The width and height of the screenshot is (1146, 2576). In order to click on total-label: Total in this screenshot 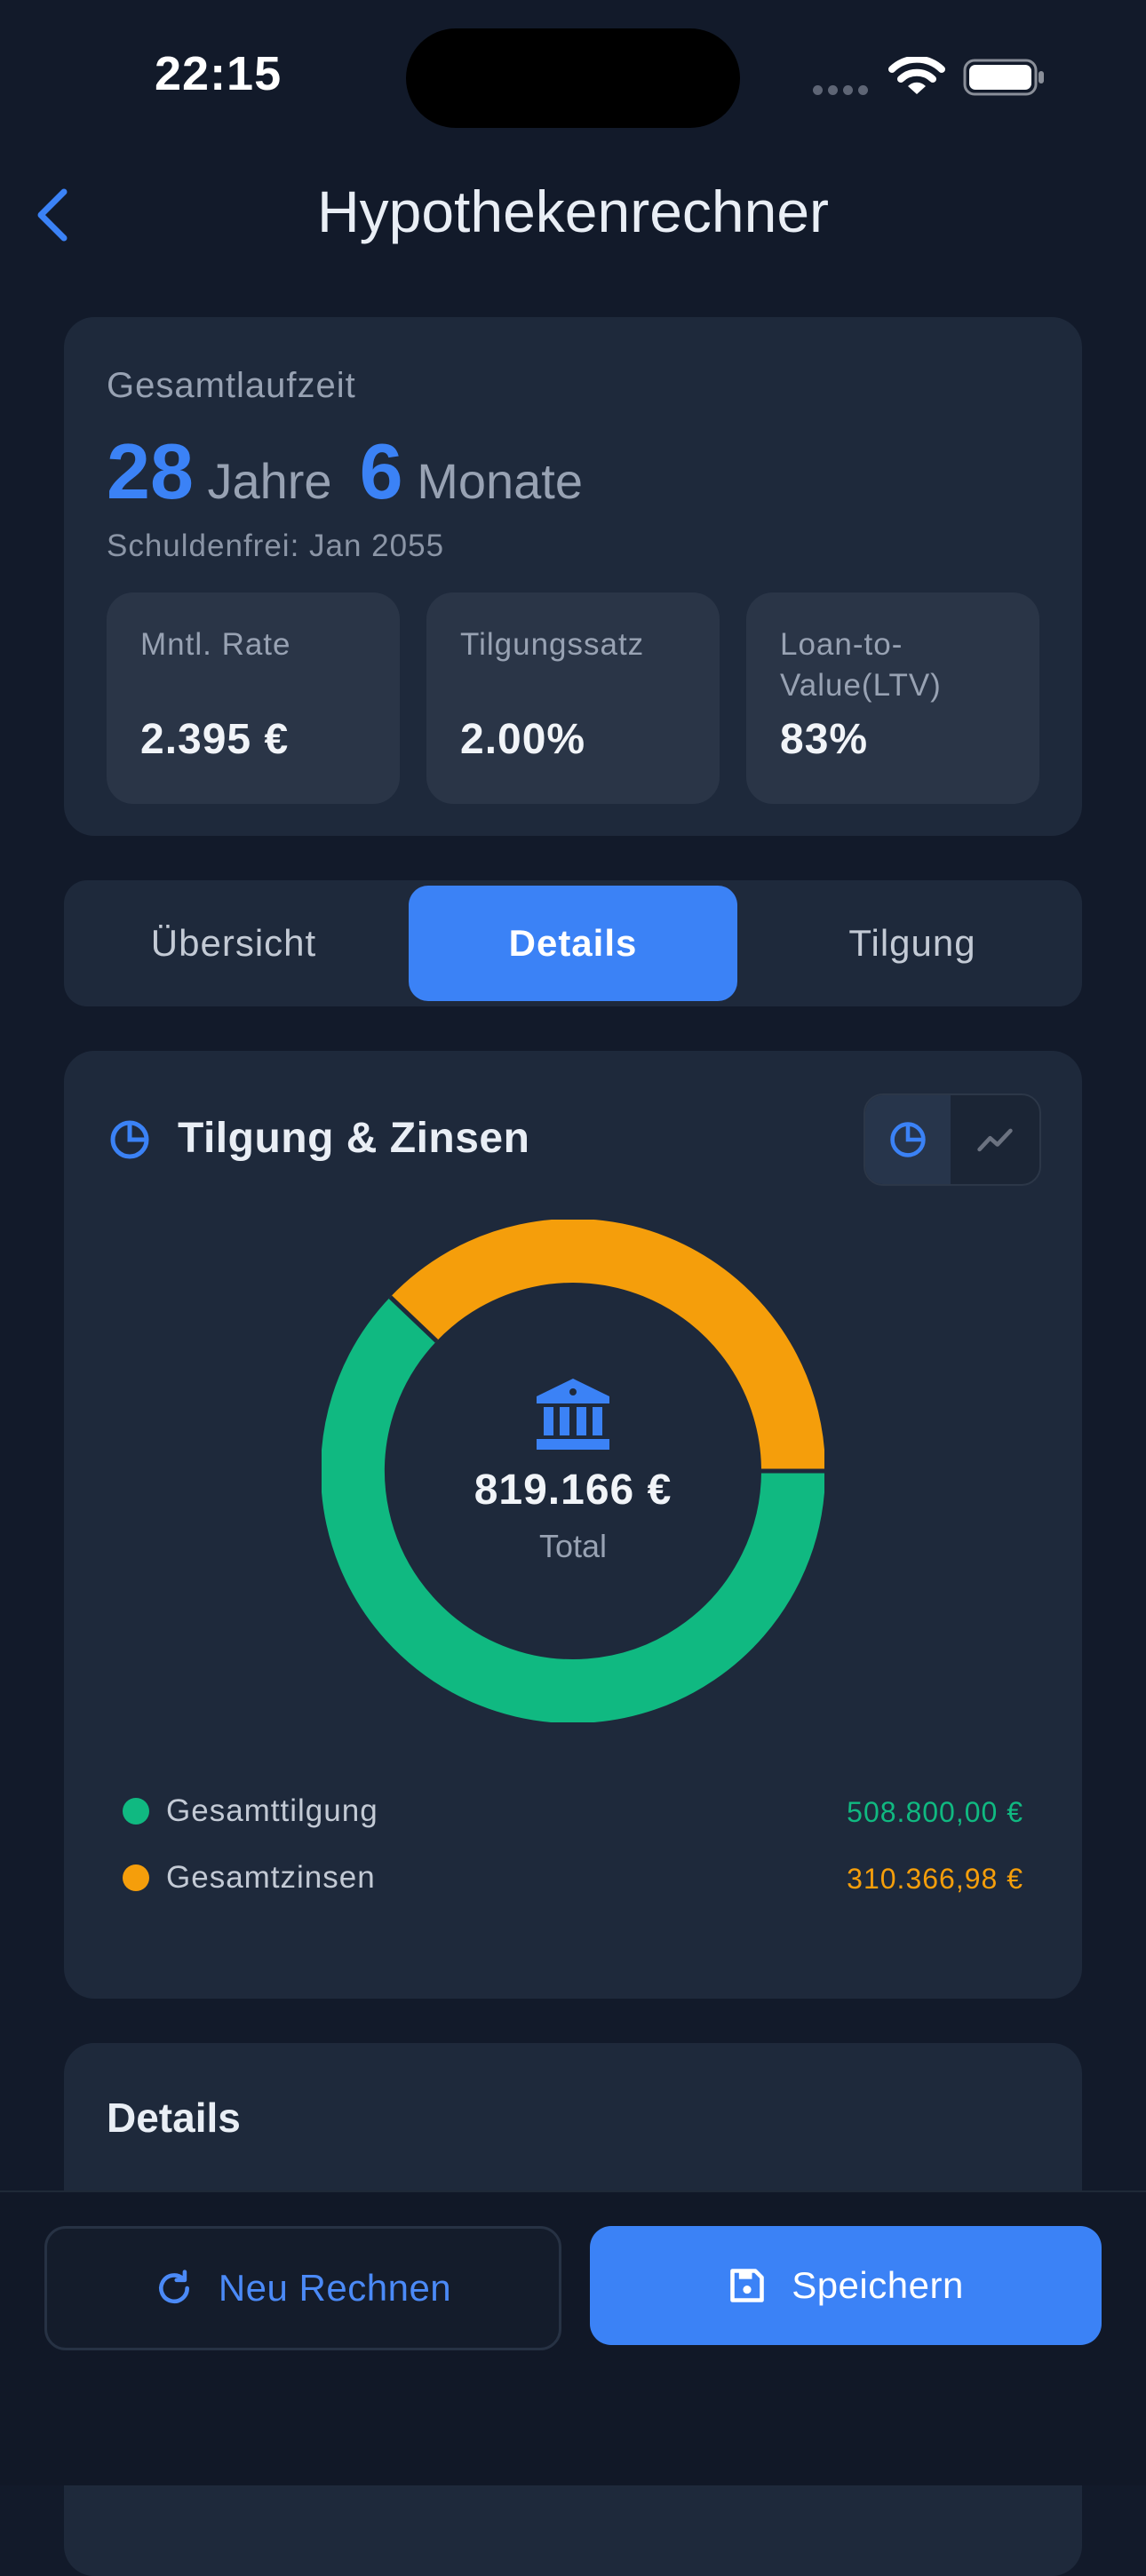, I will do `click(573, 1546)`.